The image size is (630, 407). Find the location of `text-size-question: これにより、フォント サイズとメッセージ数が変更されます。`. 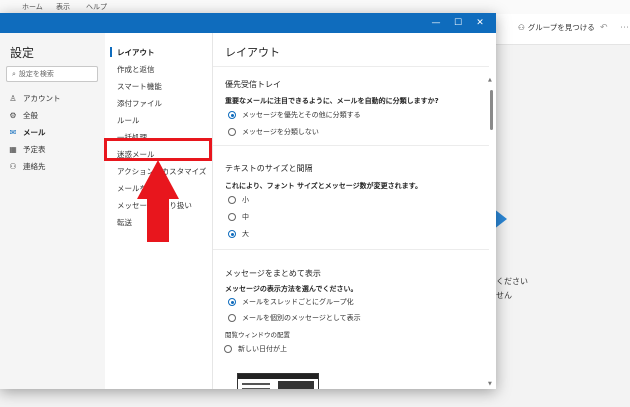

text-size-question: これにより、フォント サイズとメッセージ数が変更されます。 is located at coordinates (323, 186).